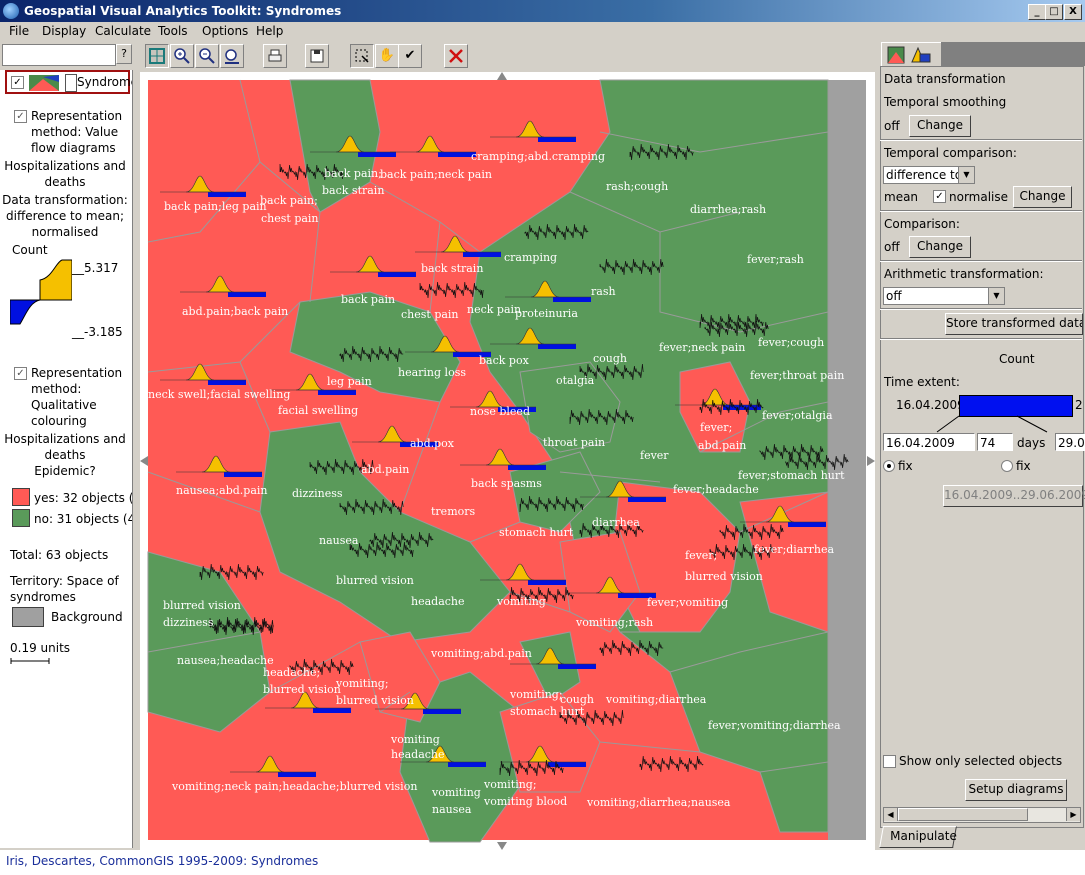  What do you see at coordinates (225, 31) in the screenshot?
I see `menu-options: Options` at bounding box center [225, 31].